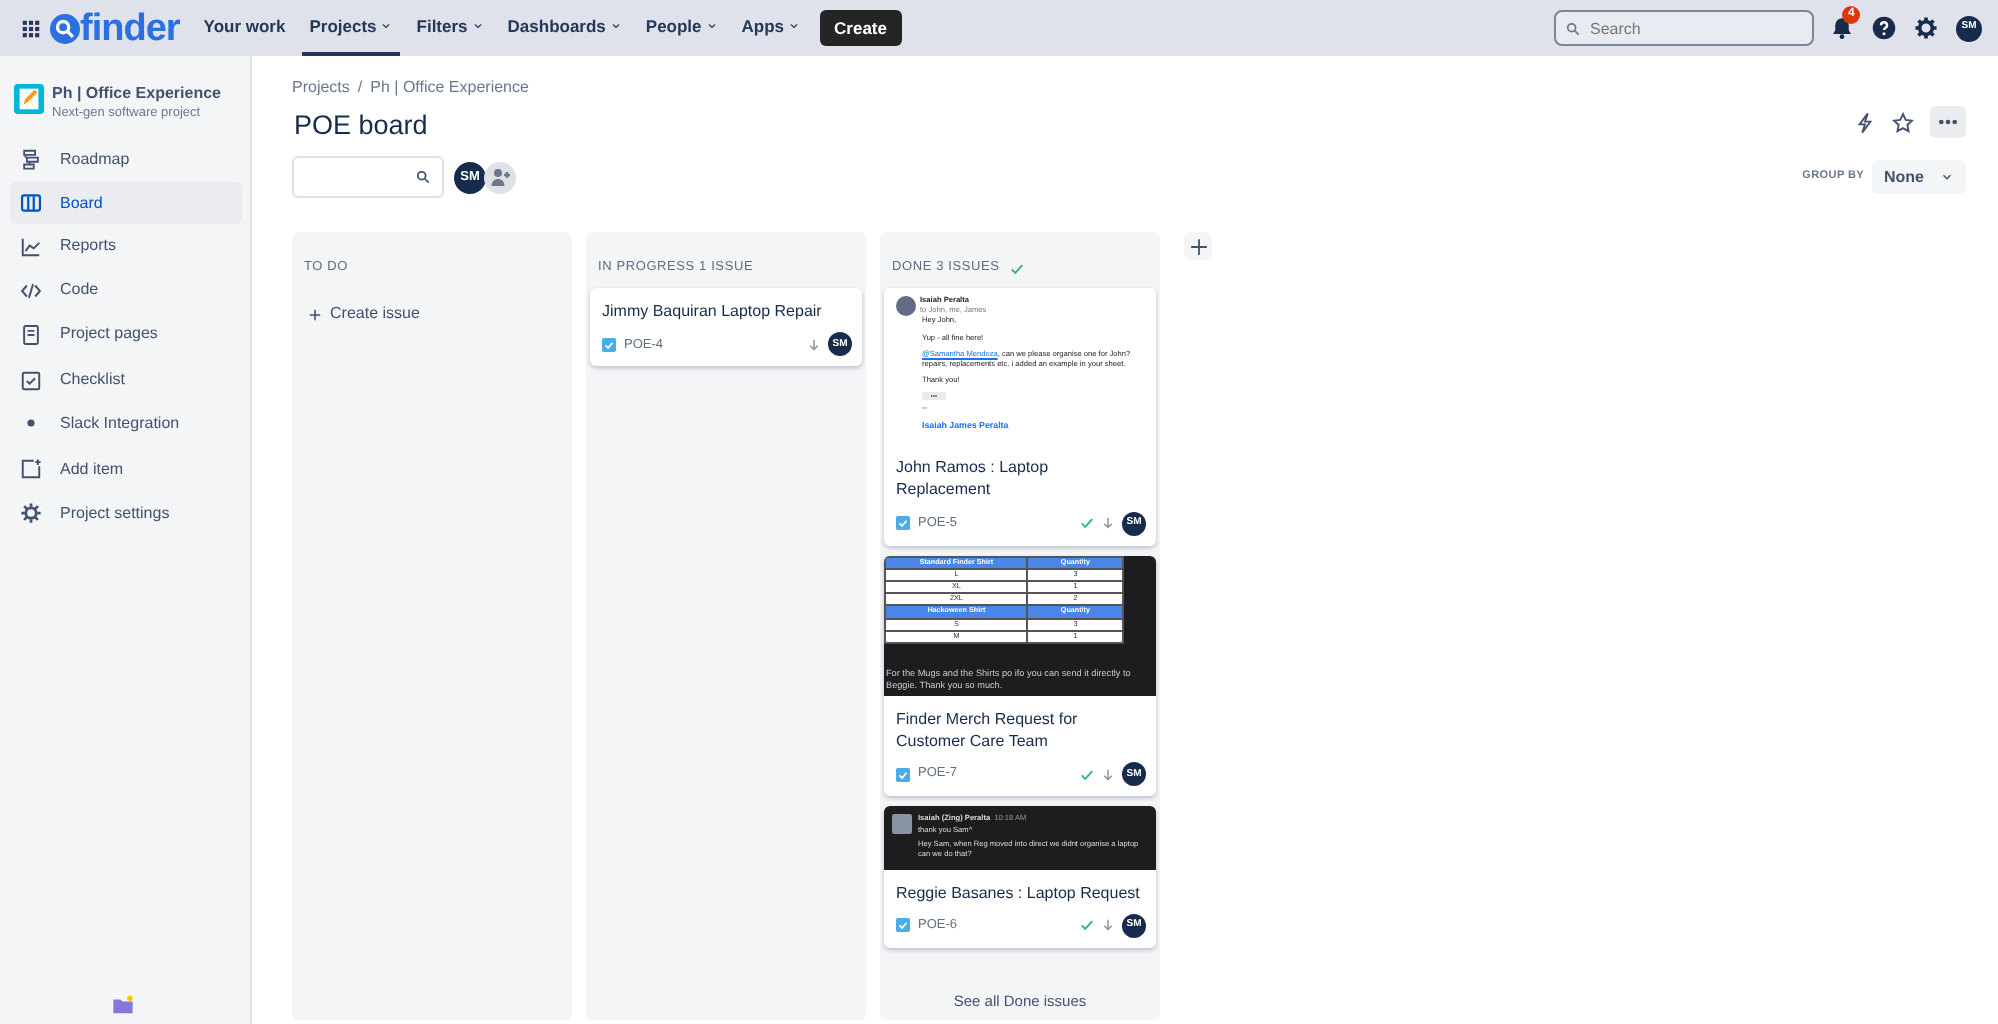  Describe the element at coordinates (29, 99) in the screenshot. I see `notepad-icon` at that location.